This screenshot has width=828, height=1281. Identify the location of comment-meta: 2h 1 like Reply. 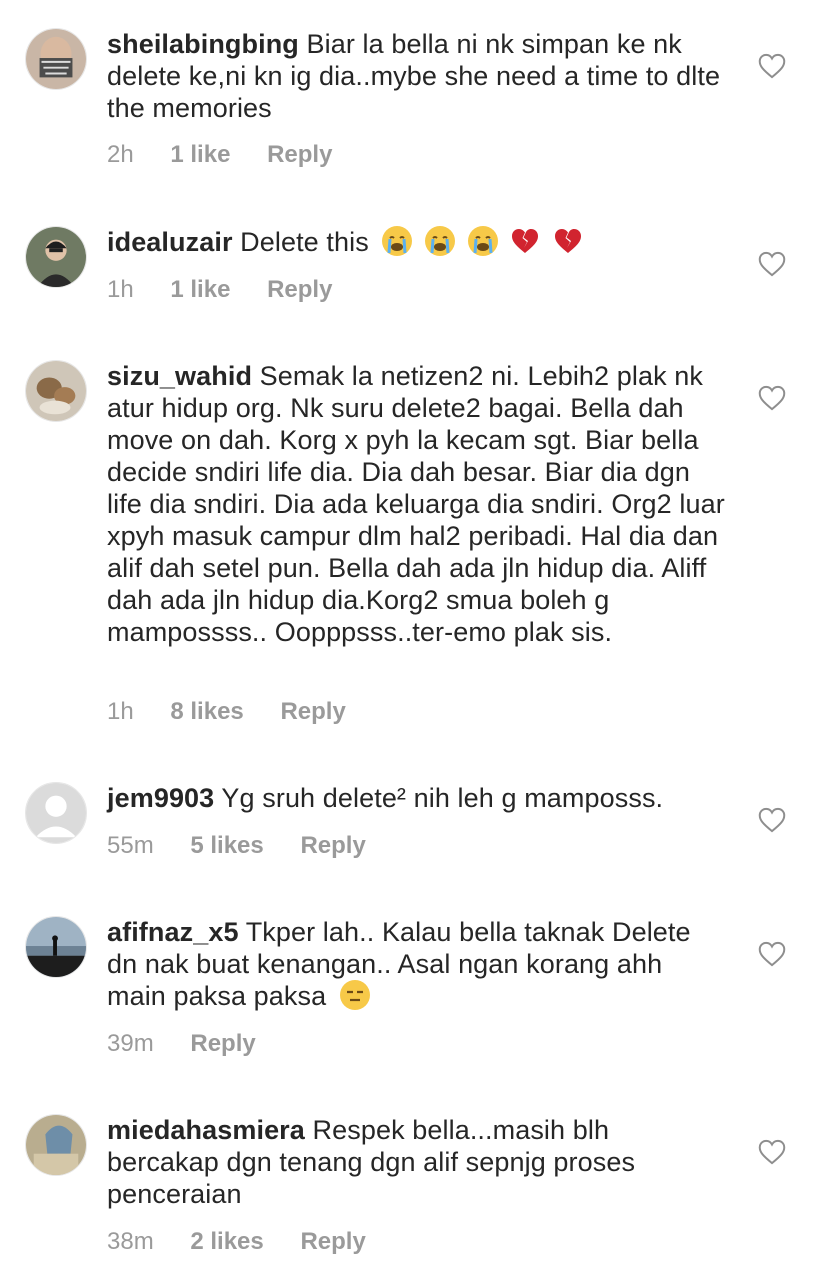
(234, 155).